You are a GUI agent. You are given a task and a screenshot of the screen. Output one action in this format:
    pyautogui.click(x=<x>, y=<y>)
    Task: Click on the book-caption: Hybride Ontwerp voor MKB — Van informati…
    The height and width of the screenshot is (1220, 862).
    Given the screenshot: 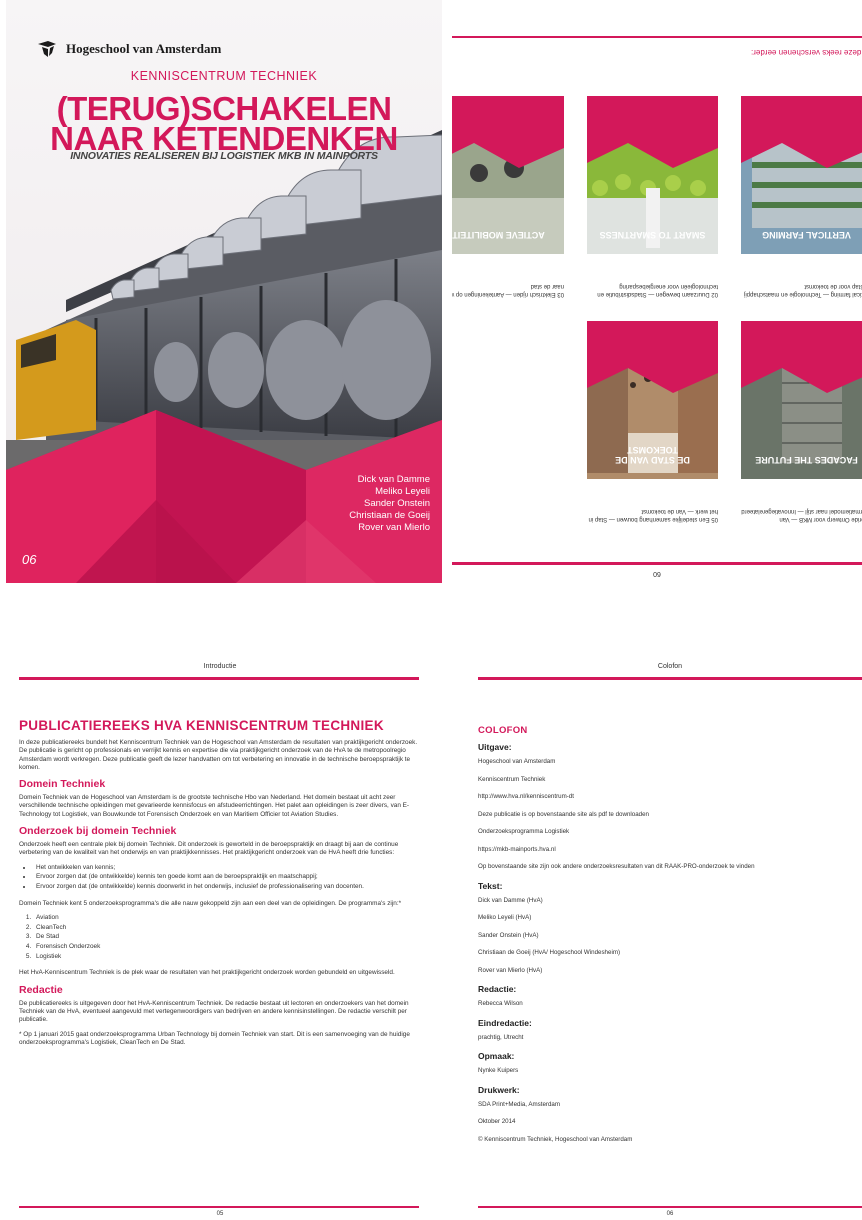 What is the action you would take?
    pyautogui.click(x=801, y=515)
    